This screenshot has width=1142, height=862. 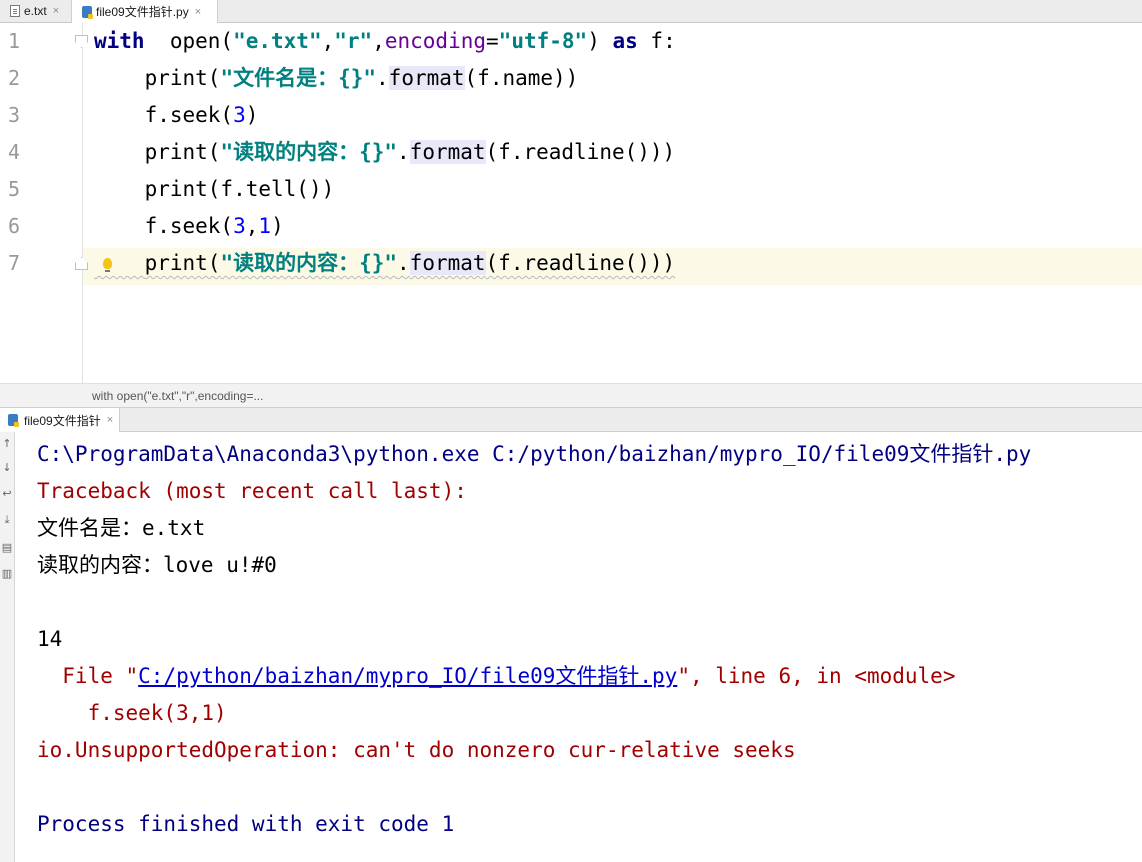 I want to click on code-token: 1, so click(x=265, y=226).